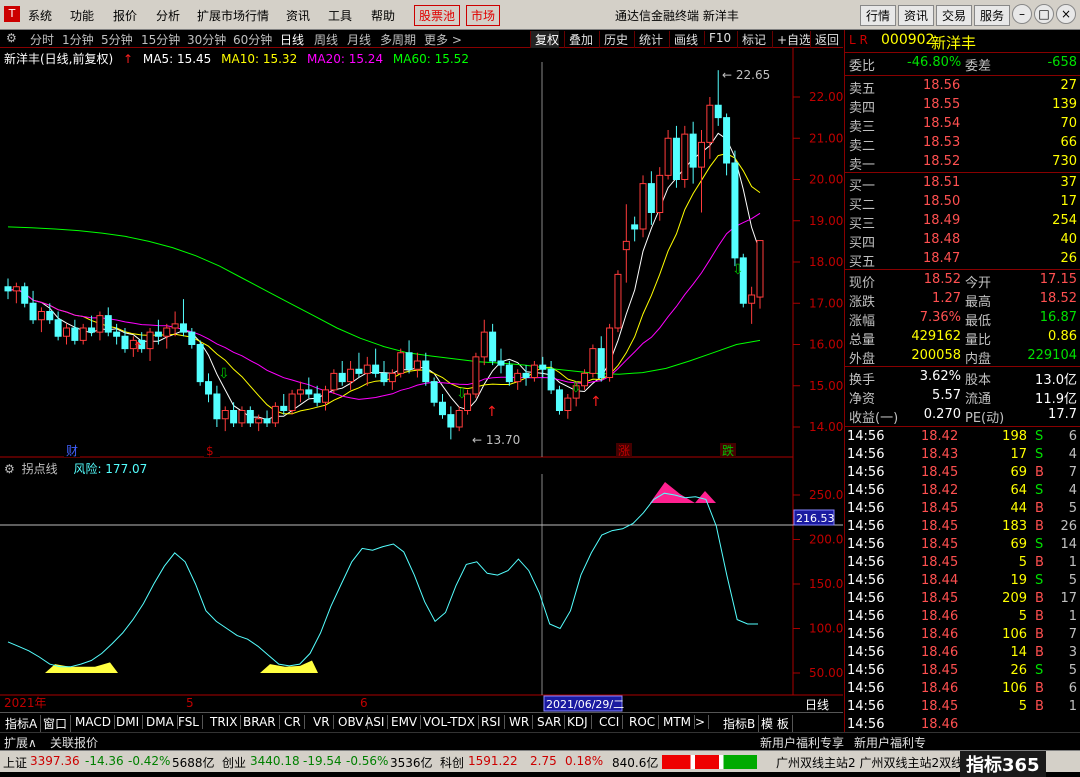 The image size is (1080, 777). I want to click on indicator-tab: MACD, so click(93, 722).